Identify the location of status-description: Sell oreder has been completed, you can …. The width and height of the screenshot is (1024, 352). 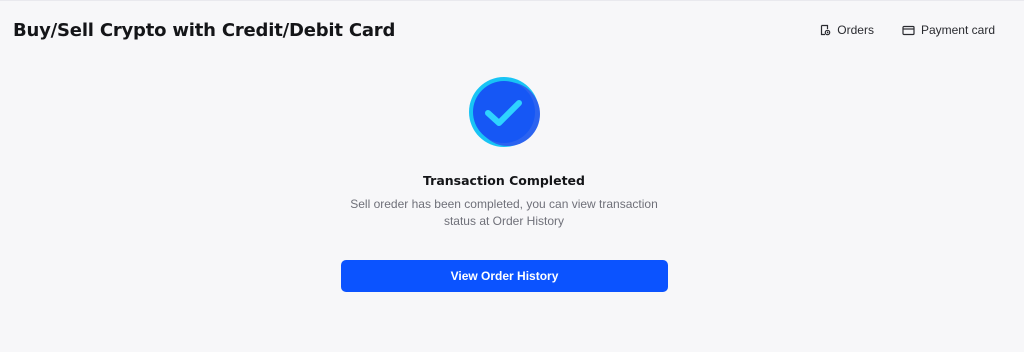
(504, 212).